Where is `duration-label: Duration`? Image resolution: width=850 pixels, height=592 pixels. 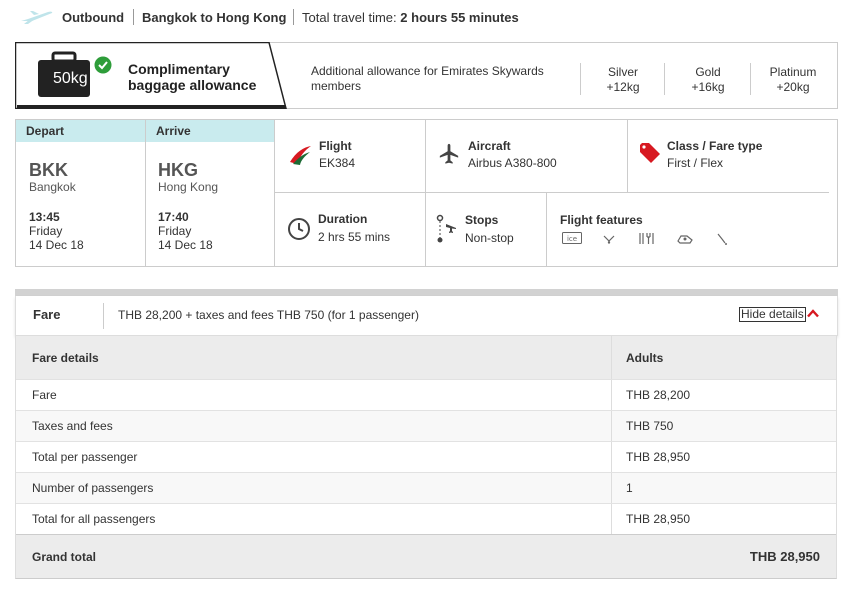
duration-label: Duration is located at coordinates (343, 219).